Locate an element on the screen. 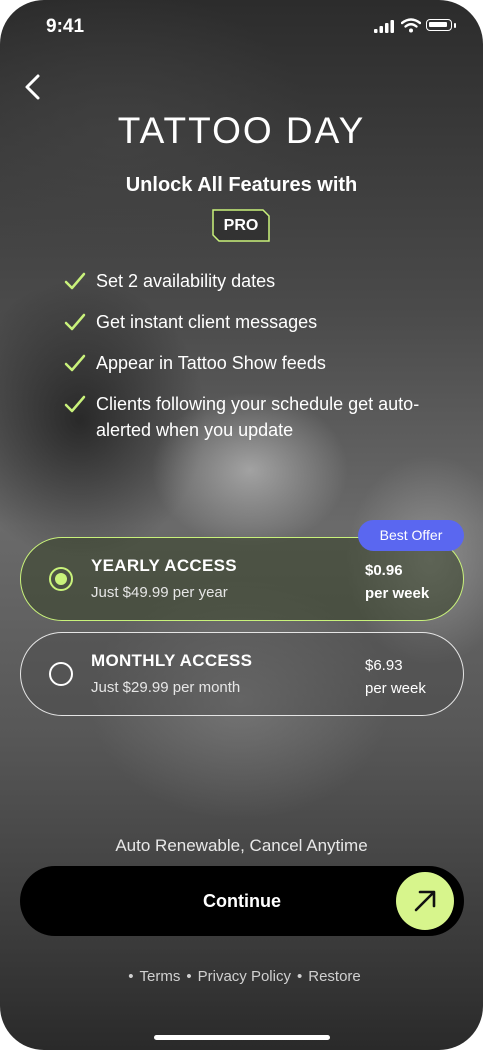 The image size is (483, 1050). continue-arrow-button is located at coordinates (425, 901).